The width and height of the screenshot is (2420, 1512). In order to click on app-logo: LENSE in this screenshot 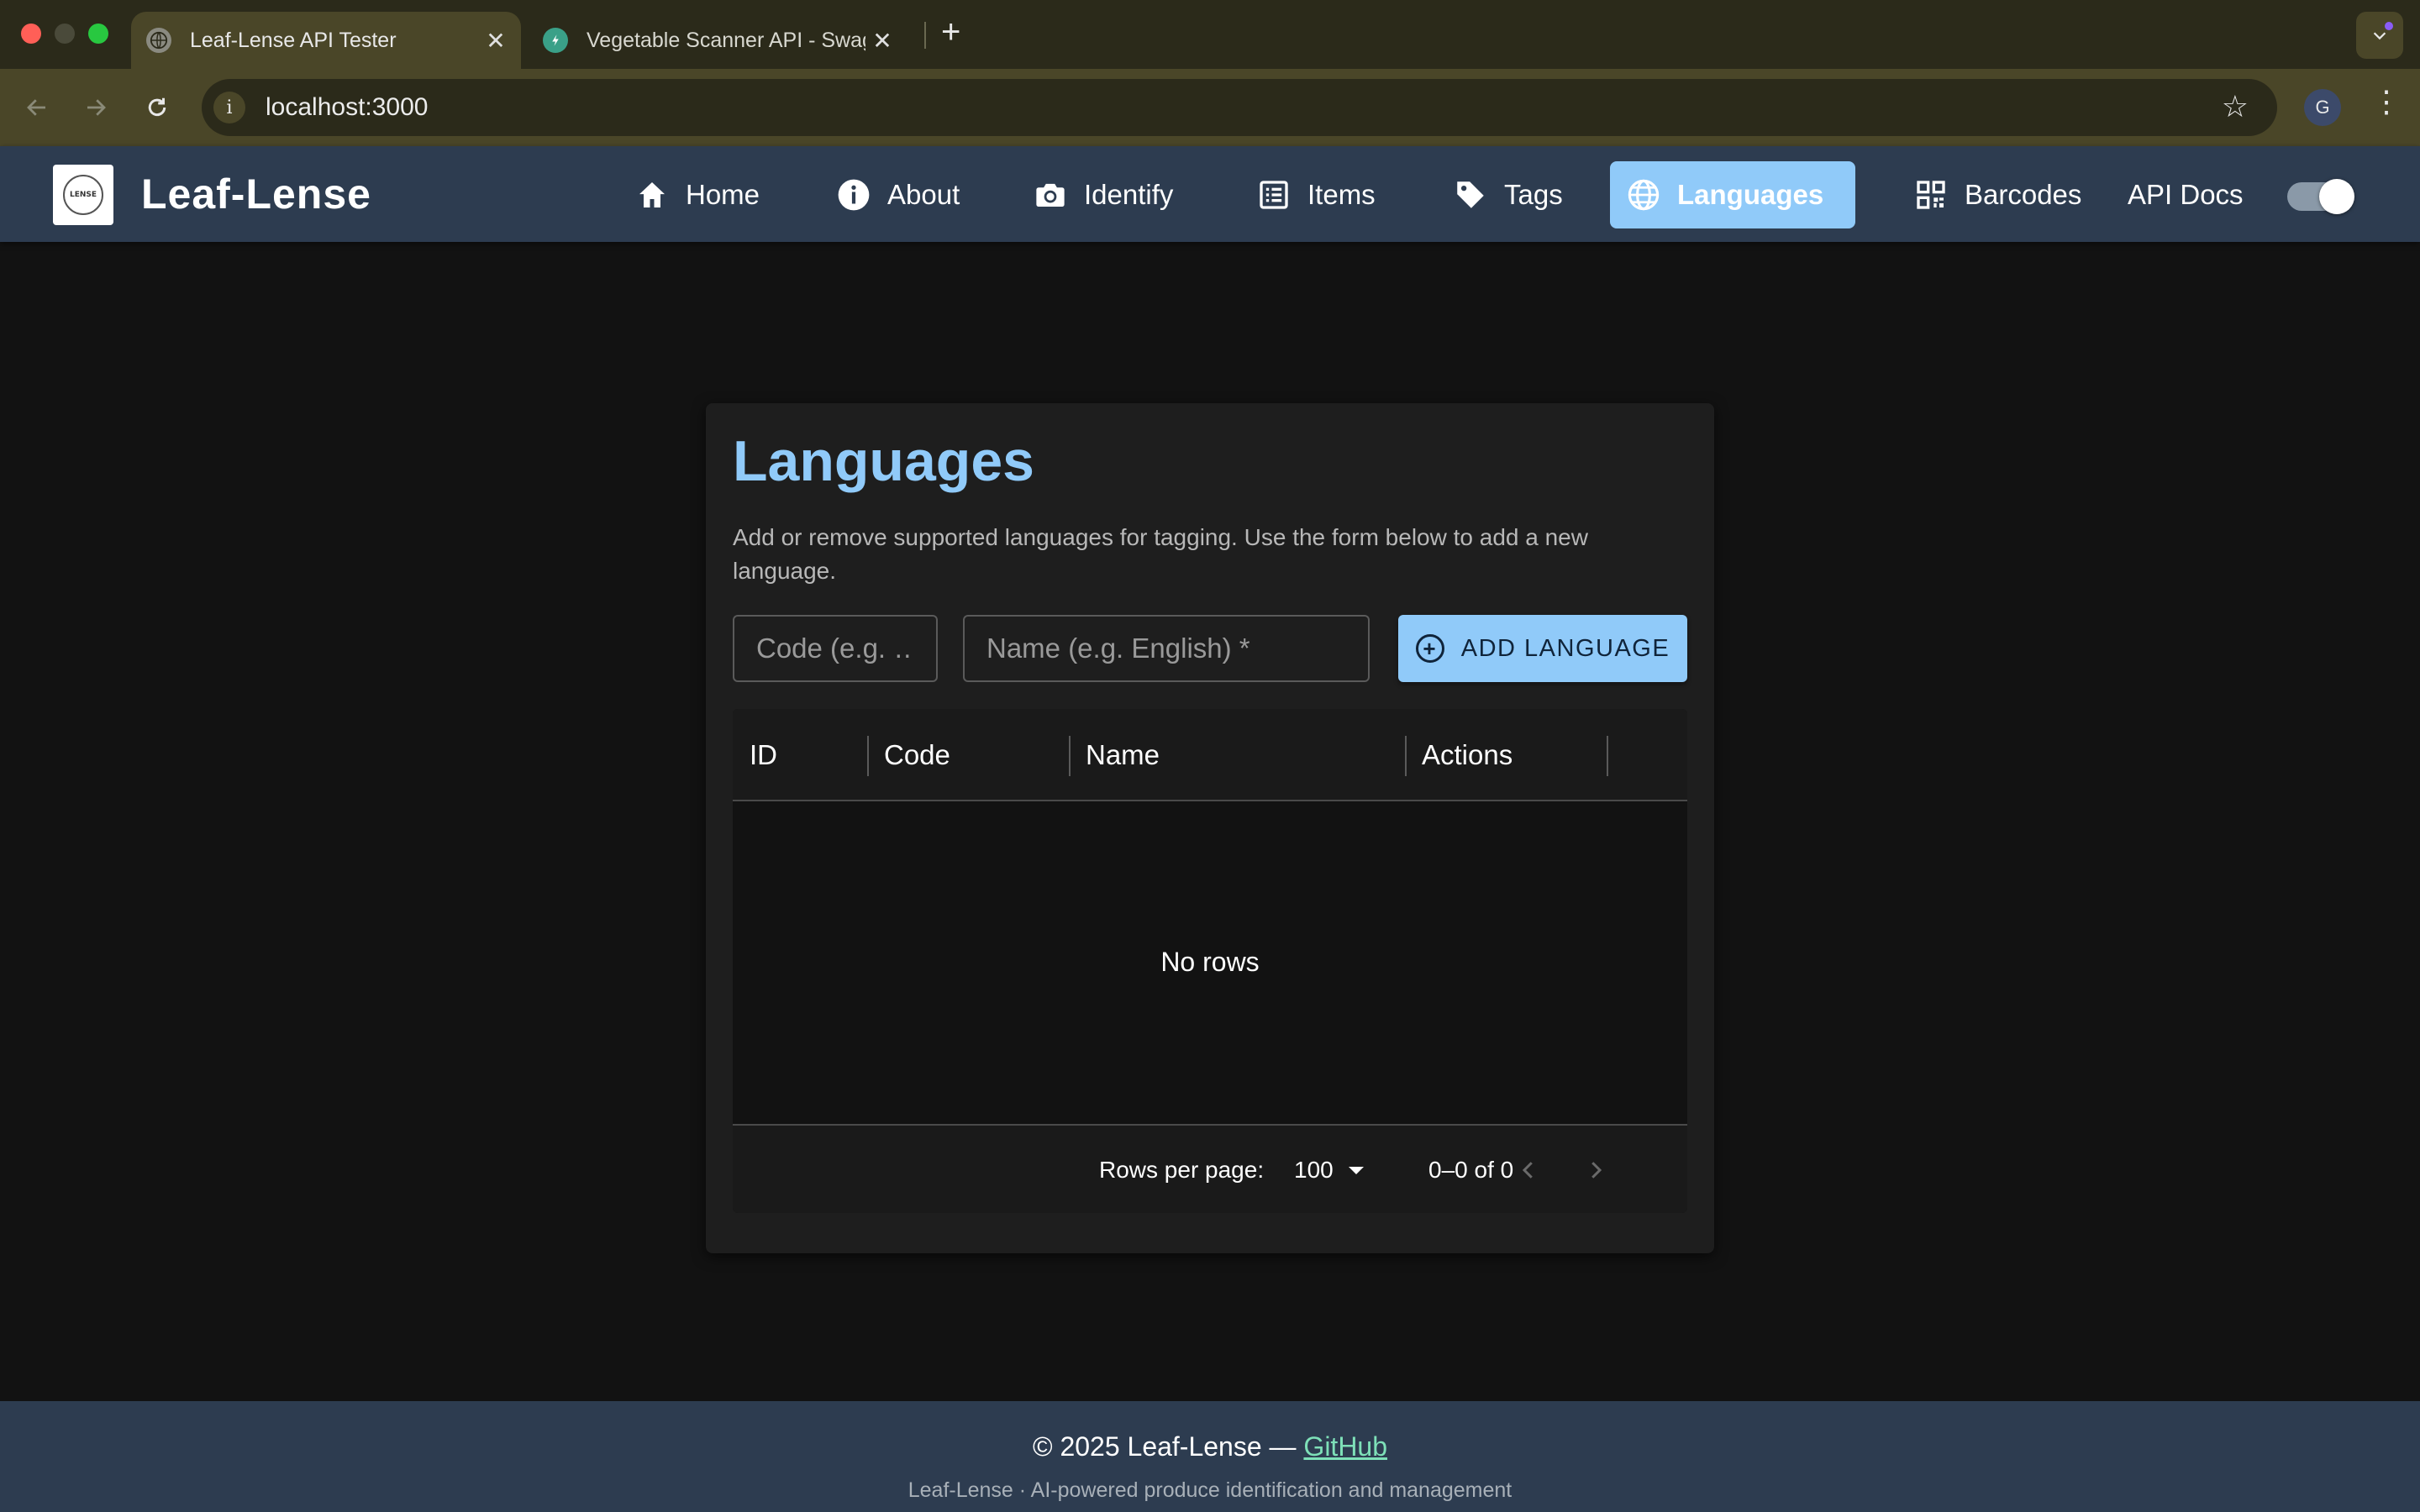, I will do `click(83, 195)`.